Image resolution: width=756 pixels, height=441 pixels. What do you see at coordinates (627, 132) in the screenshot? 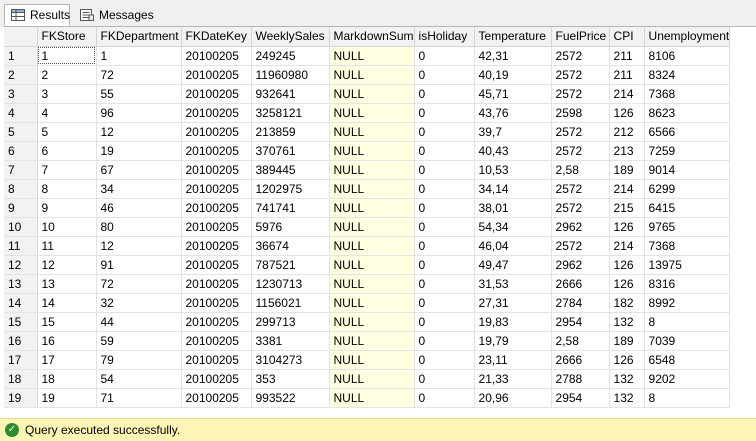
I see `grid-cell: 212` at bounding box center [627, 132].